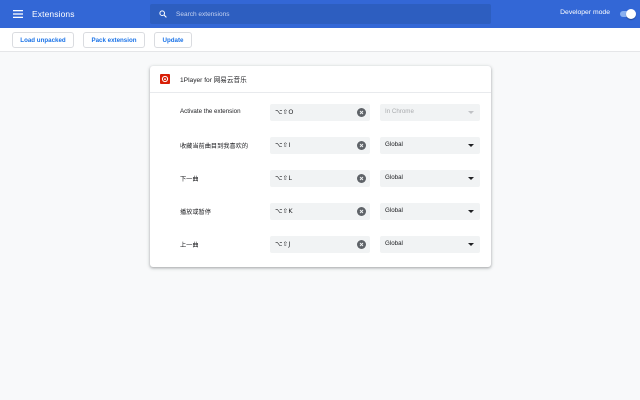 The image size is (640, 400). What do you see at coordinates (283, 244) in the screenshot?
I see `shortcut-keys: ⌥⇧J` at bounding box center [283, 244].